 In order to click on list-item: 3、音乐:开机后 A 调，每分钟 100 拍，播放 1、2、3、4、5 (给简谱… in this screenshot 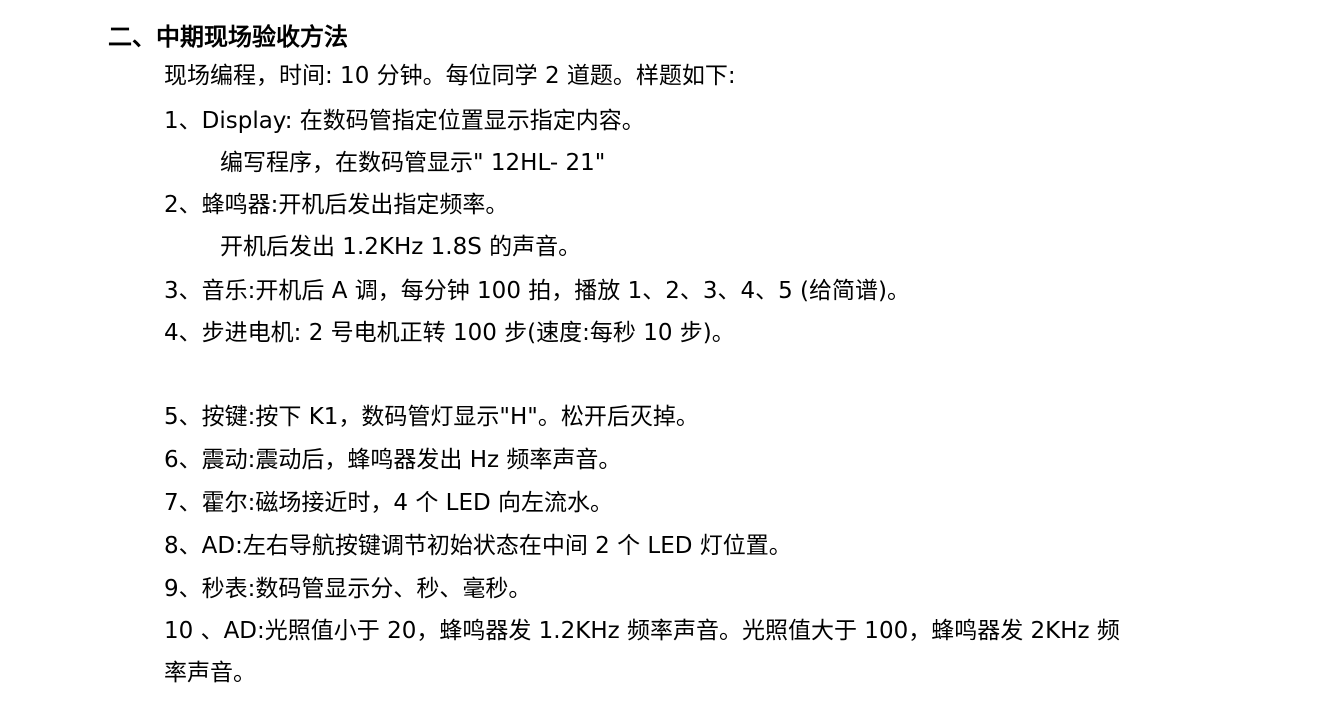, I will do `click(537, 291)`.